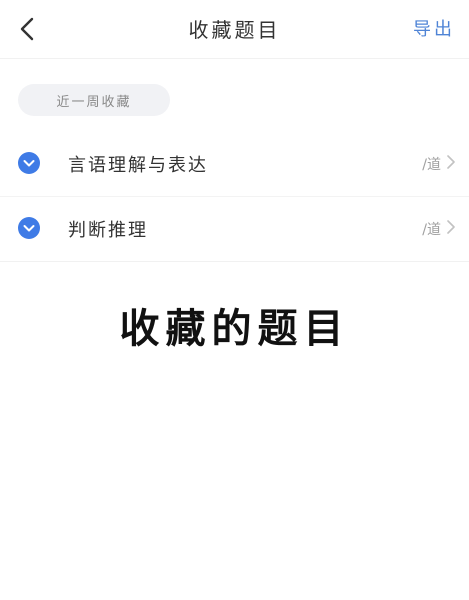 The height and width of the screenshot is (600, 469). I want to click on category-label: 言语理解与表达, so click(138, 165).